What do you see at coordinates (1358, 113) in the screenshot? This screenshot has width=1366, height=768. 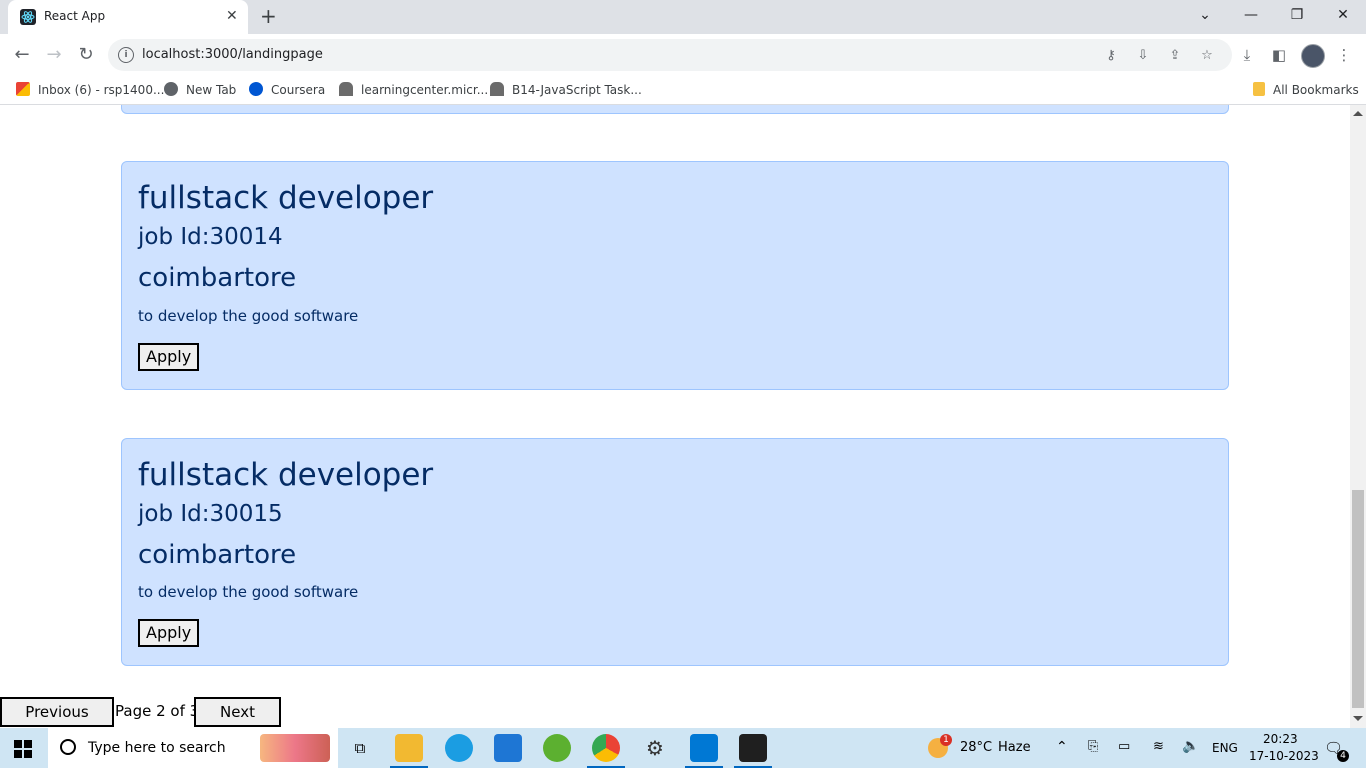 I see `scroll-up-arrow-icon` at bounding box center [1358, 113].